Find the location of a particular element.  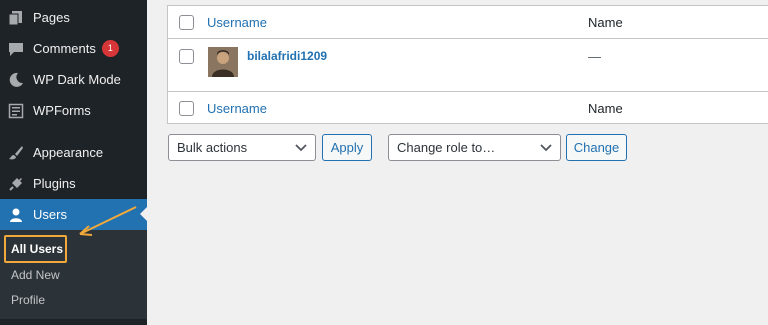

column-footer-name: Name is located at coordinates (605, 108).